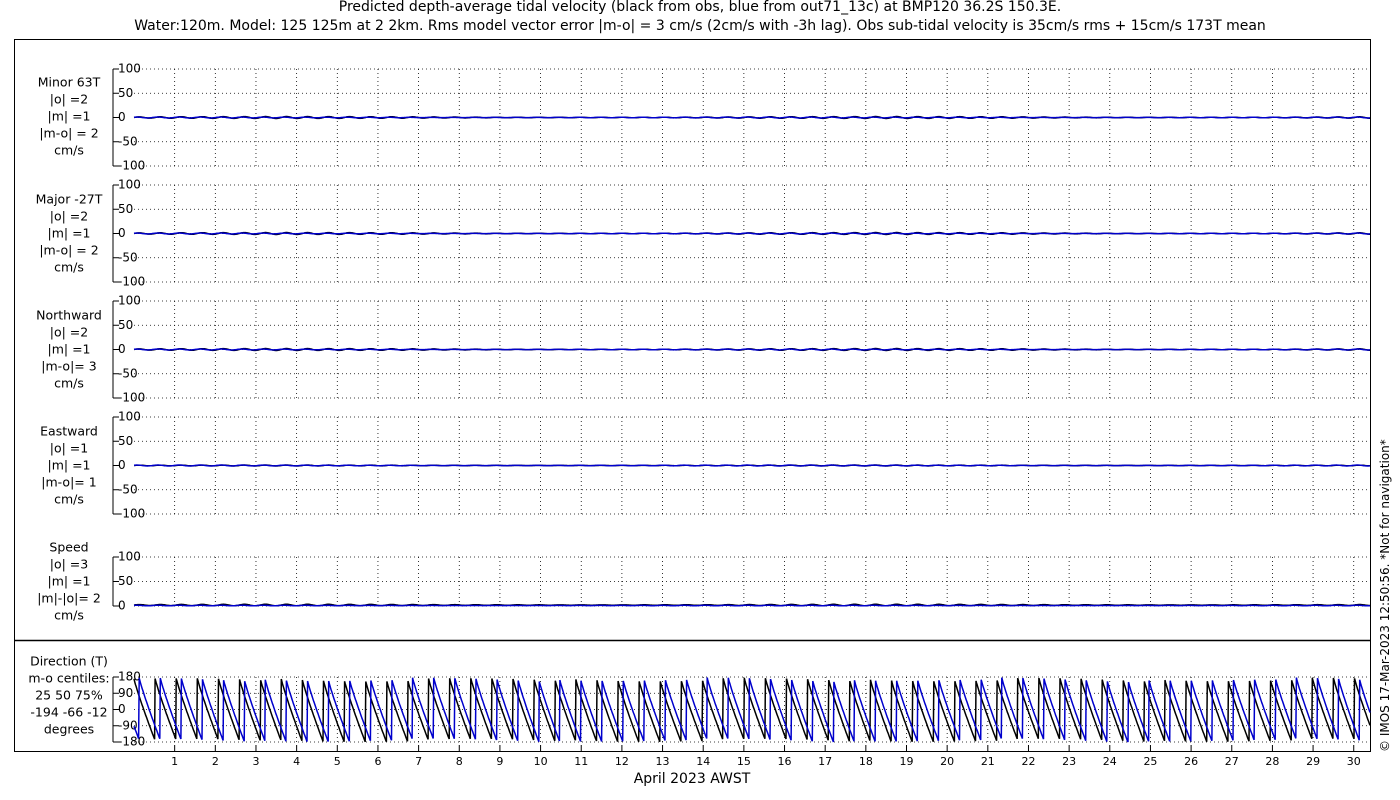 This screenshot has width=1400, height=800. What do you see at coordinates (128, 141) in the screenshot?
I see `minor-ytick-label: -50` at bounding box center [128, 141].